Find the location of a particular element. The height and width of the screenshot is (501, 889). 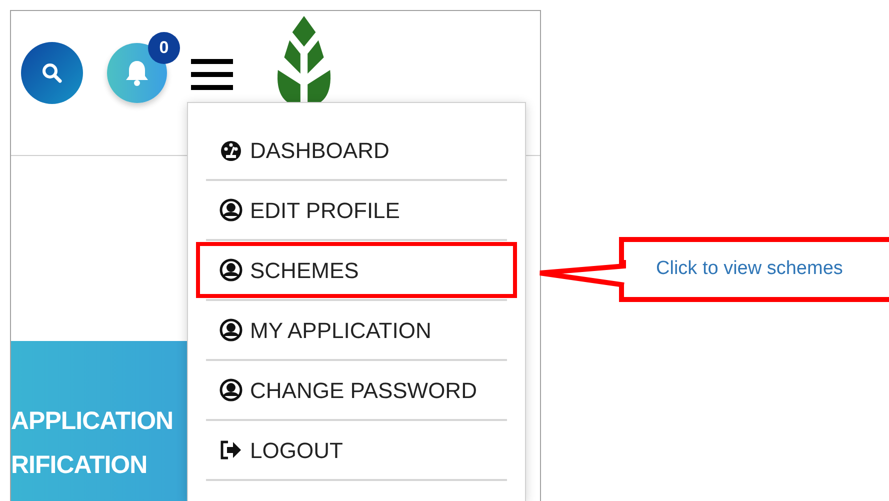

menu-item: CHANGE PASSWORD is located at coordinates (356, 390).